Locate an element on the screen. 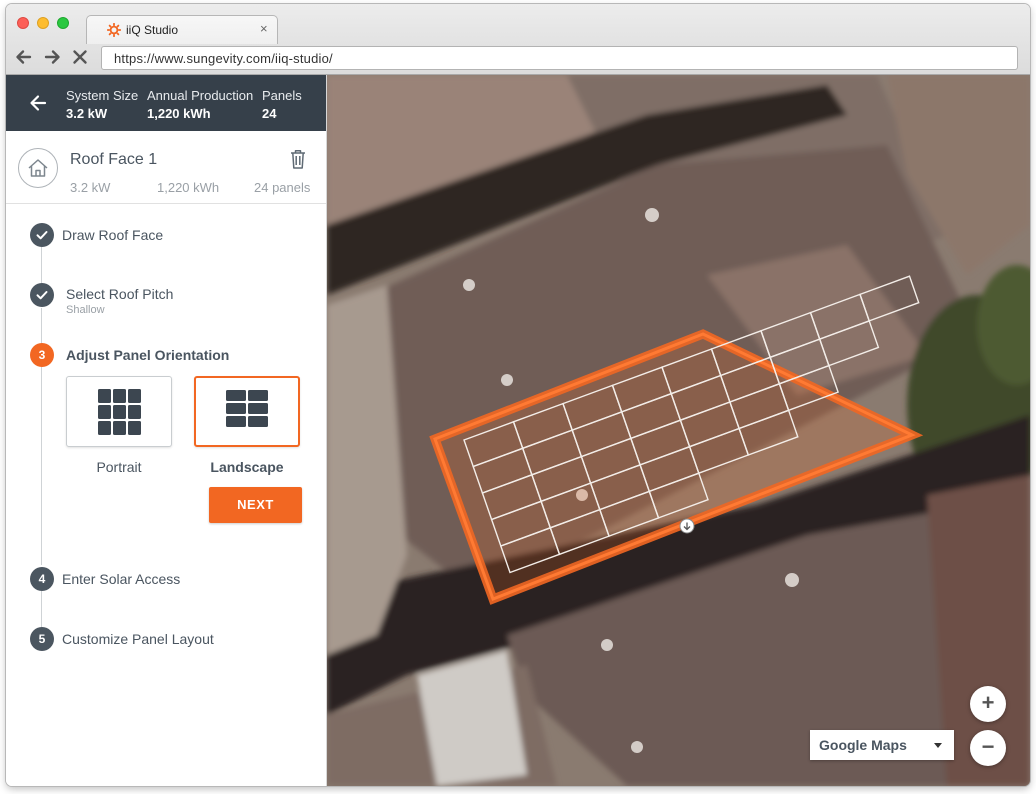 The image size is (1036, 794). portrait-option is located at coordinates (119, 411).